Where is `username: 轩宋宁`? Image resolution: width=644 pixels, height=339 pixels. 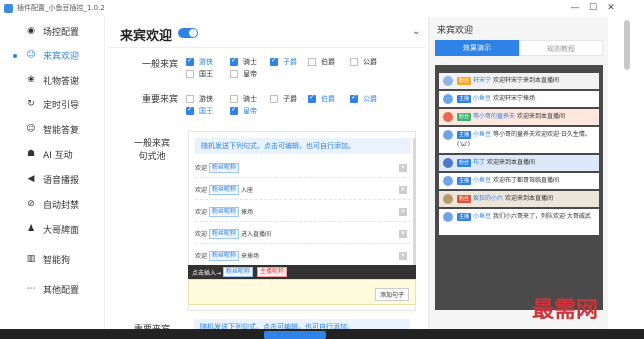
username: 轩宋宁 is located at coordinates (483, 80).